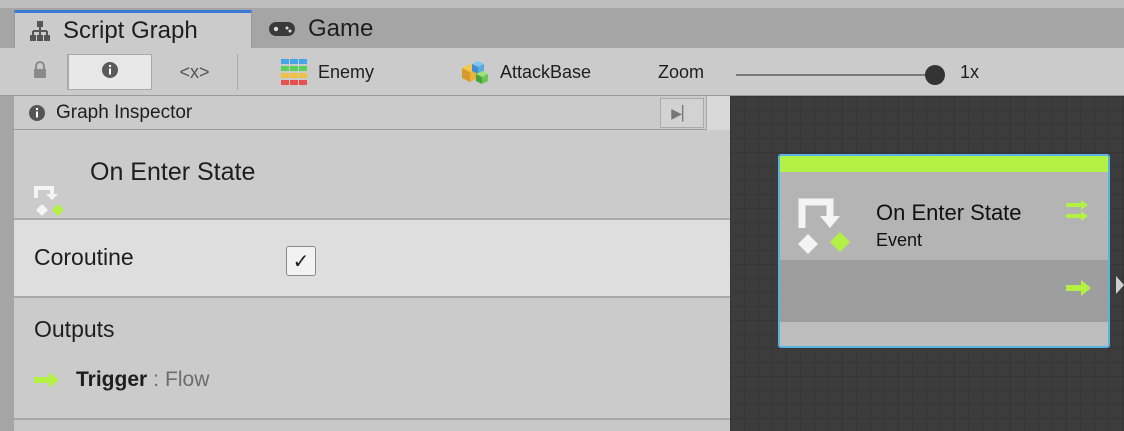 This screenshot has height=431, width=1124. I want to click on tab-bar: Script Graph Game, so click(562, 24).